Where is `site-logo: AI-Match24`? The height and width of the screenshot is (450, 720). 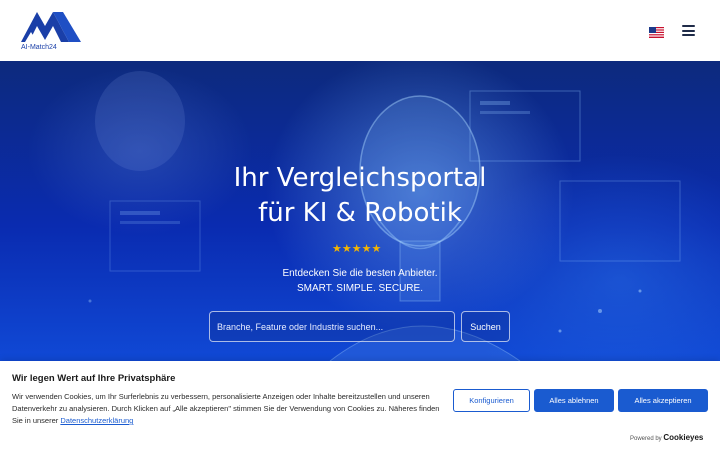 site-logo: AI-Match24 is located at coordinates (51, 31).